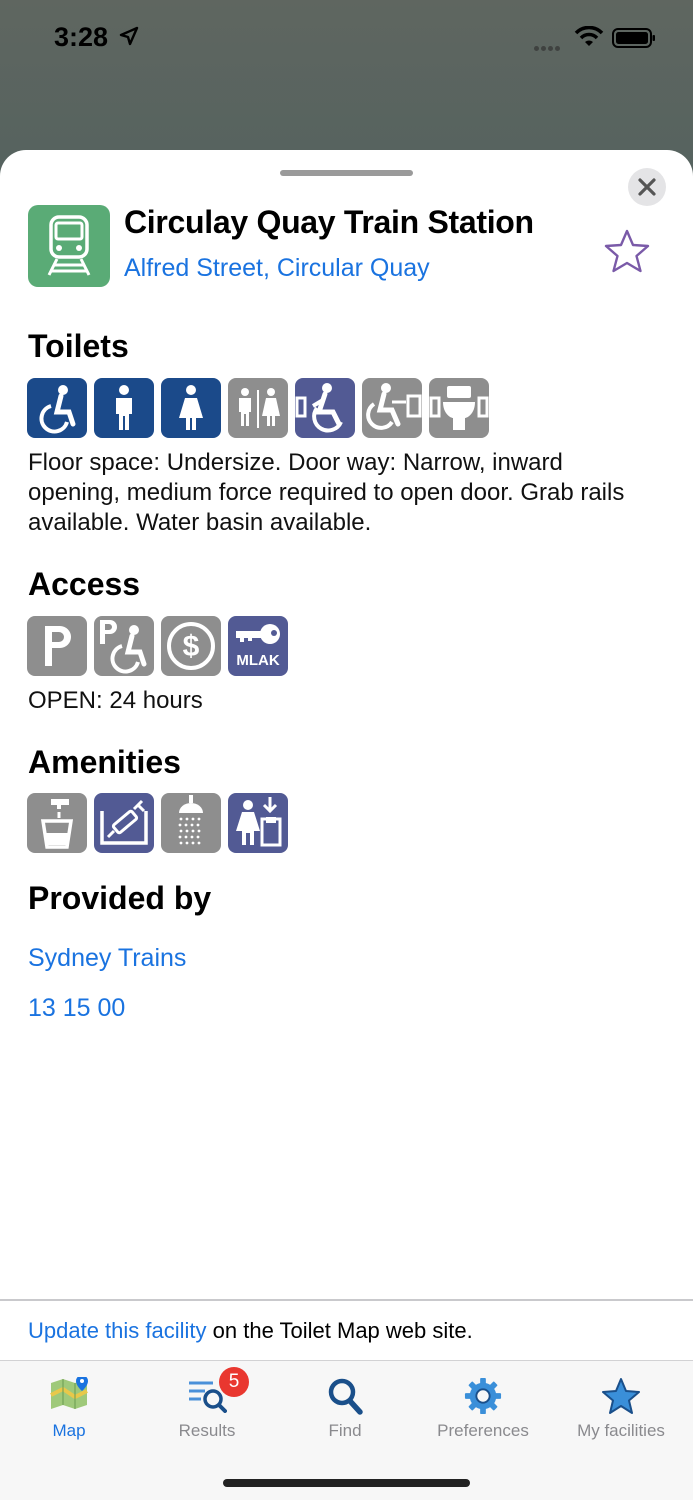 Image resolution: width=693 pixels, height=1500 pixels. What do you see at coordinates (117, 1330) in the screenshot?
I see `update-facility-link: Update this facility` at bounding box center [117, 1330].